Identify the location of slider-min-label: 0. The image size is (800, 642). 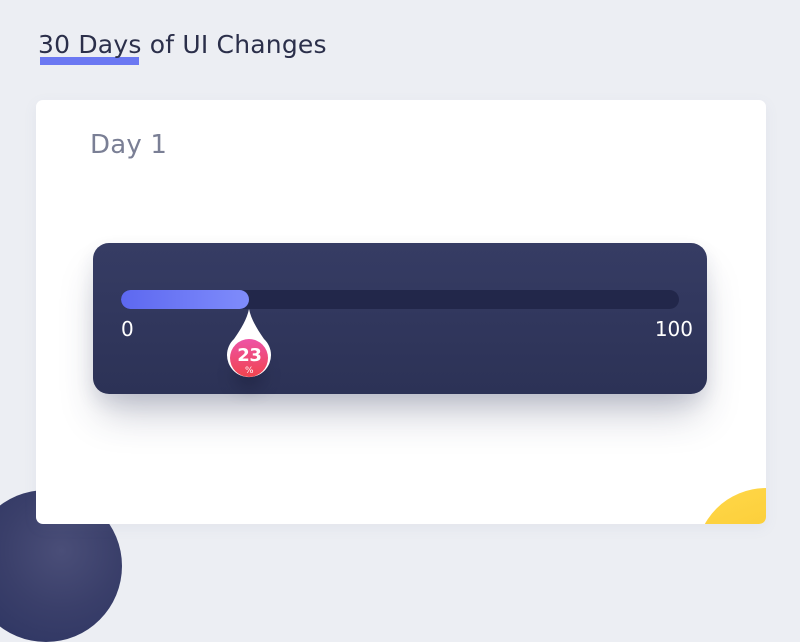
(127, 329).